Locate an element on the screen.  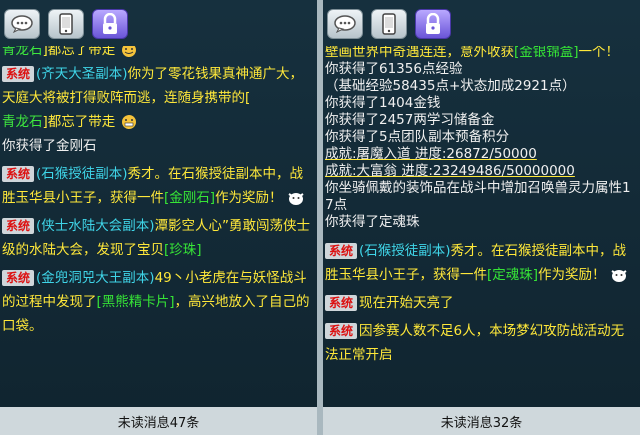
item-link: [金银锦盒] is located at coordinates (546, 53).